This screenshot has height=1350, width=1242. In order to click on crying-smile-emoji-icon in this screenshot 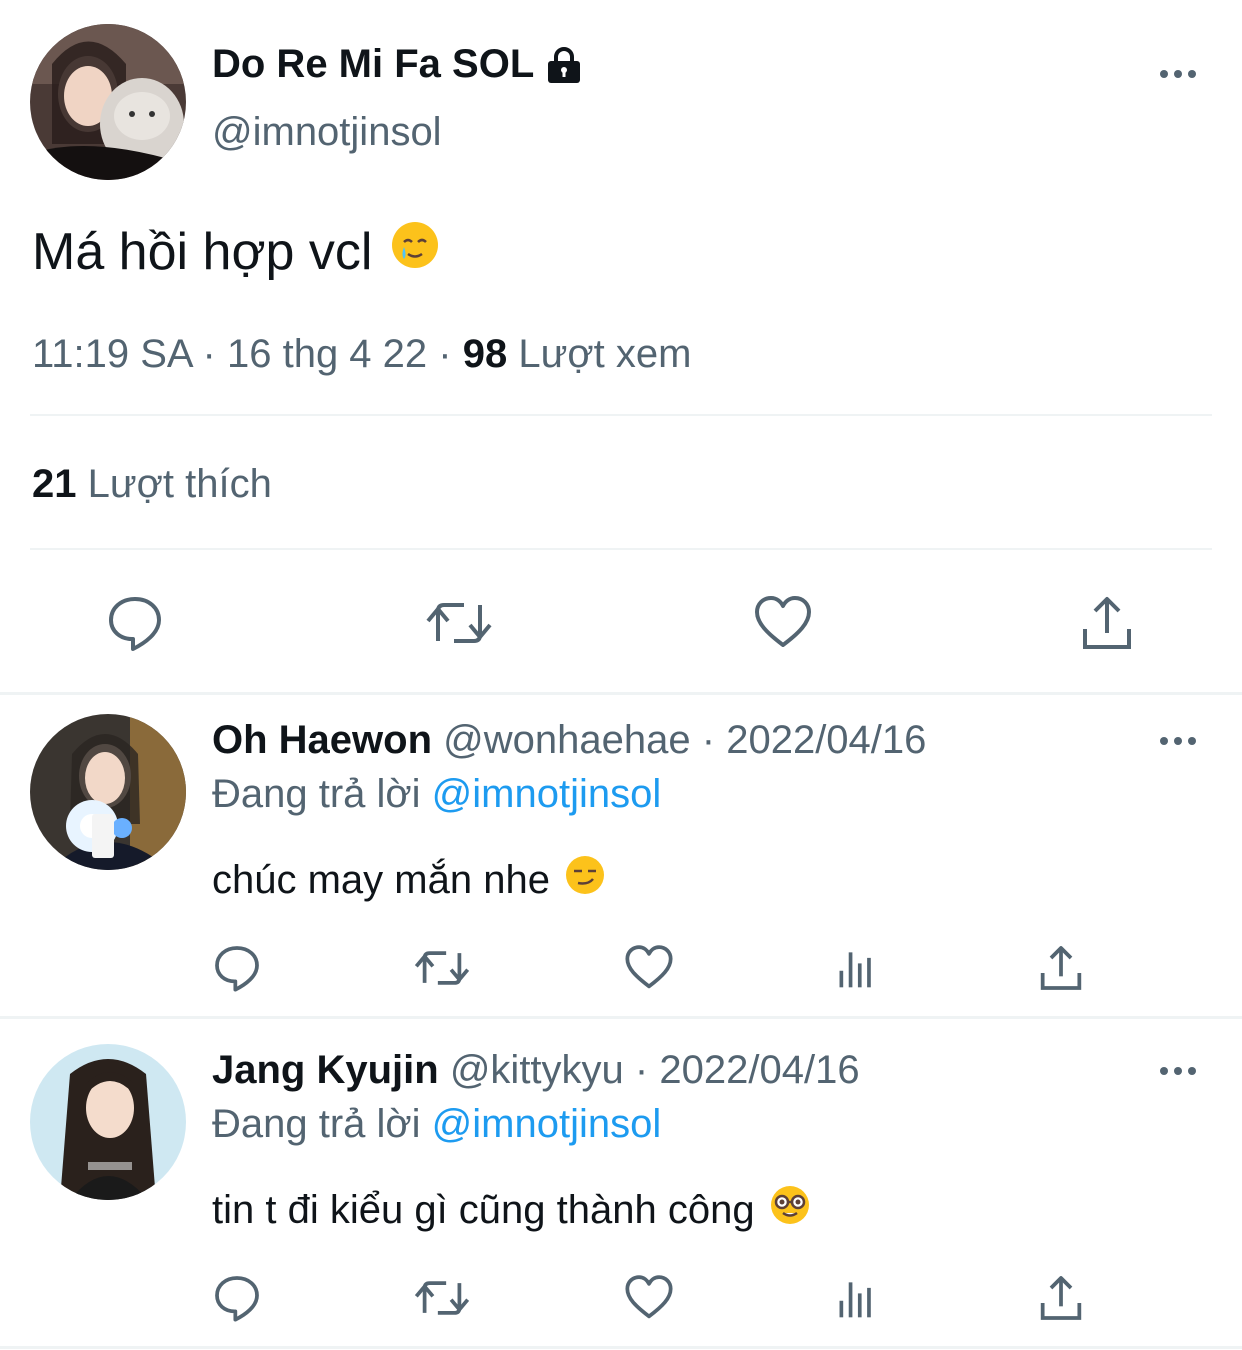, I will do `click(415, 251)`.